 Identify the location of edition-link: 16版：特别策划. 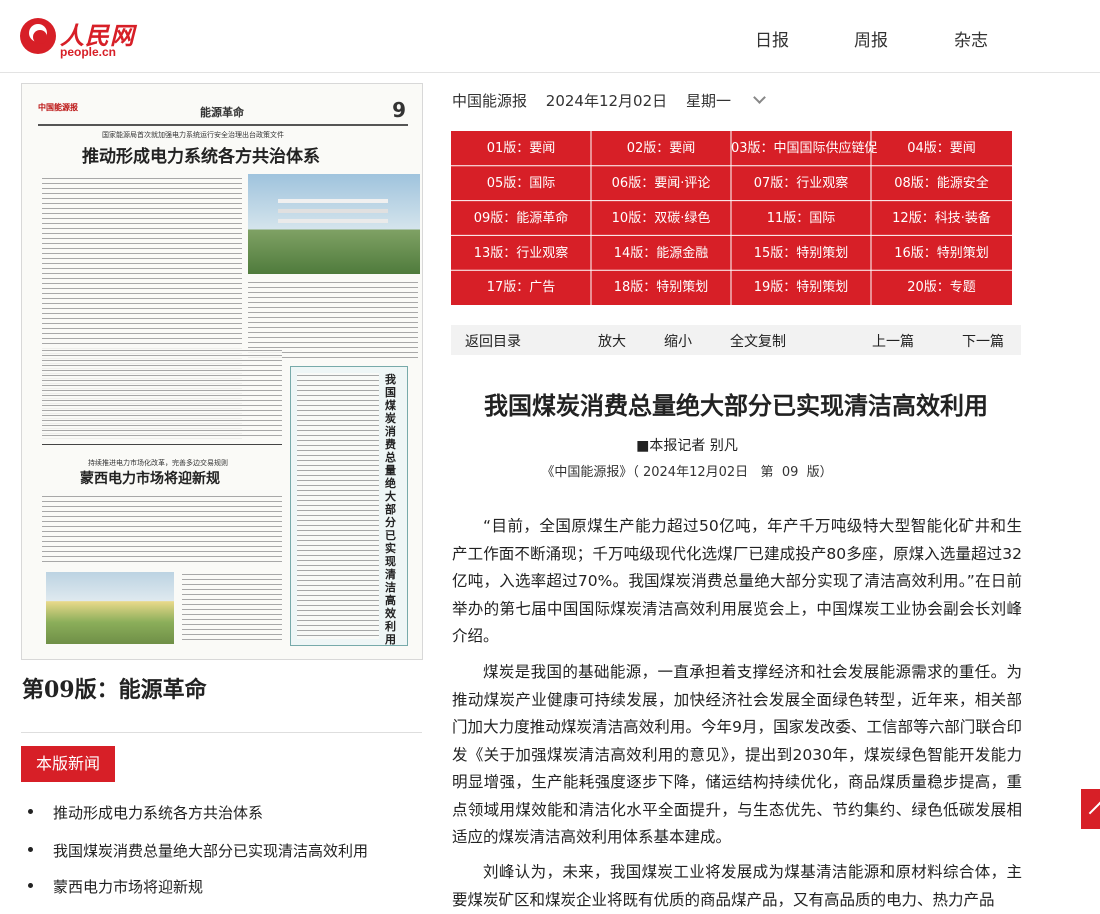
(941, 253).